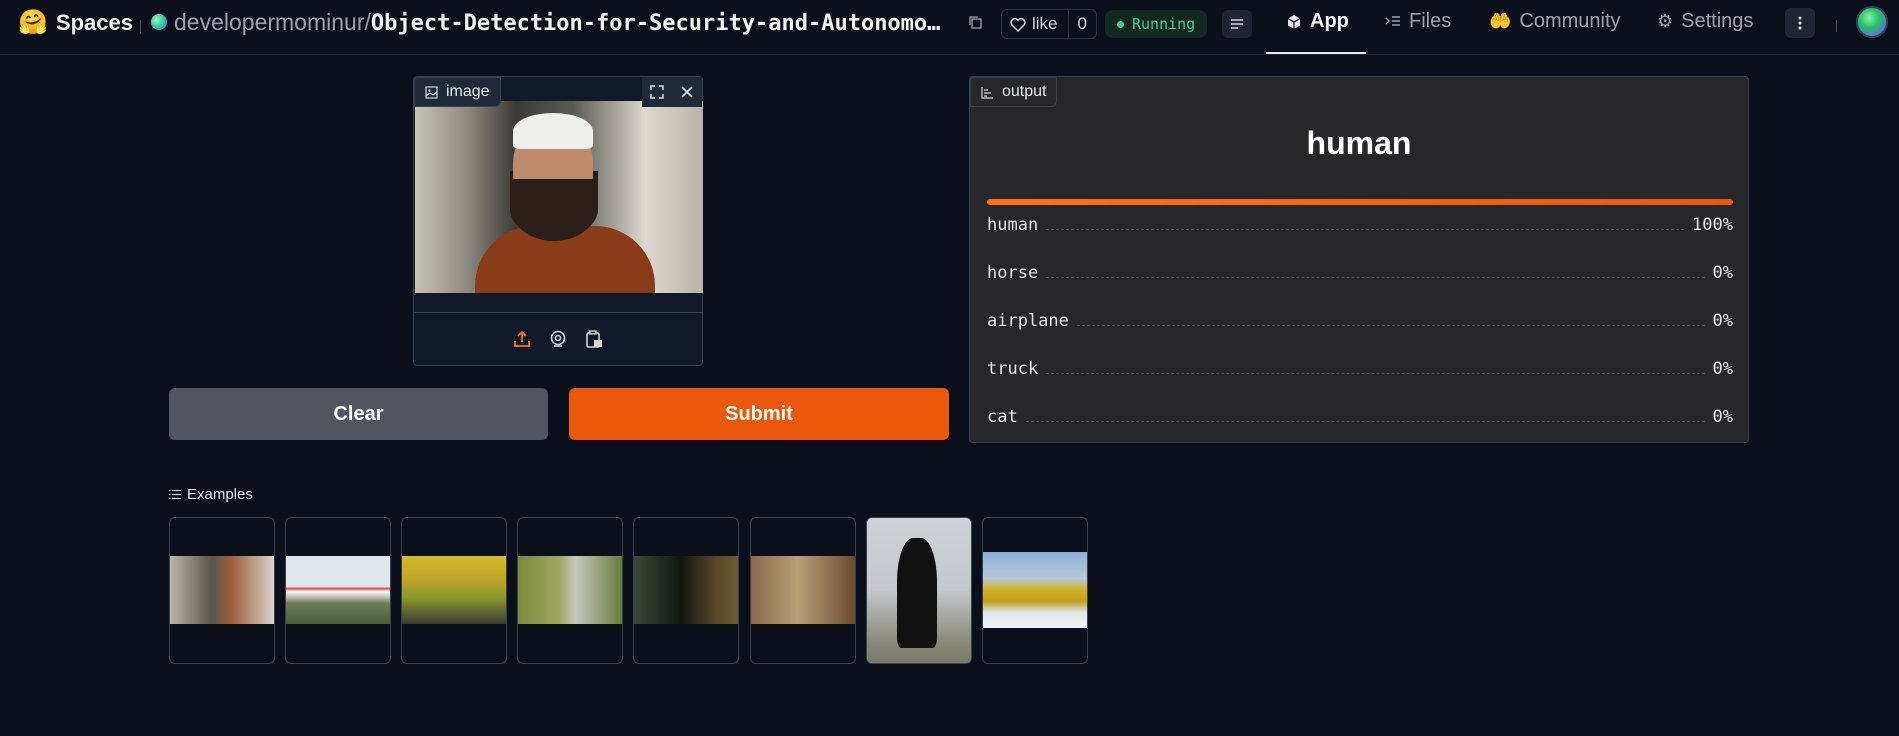 This screenshot has width=1899, height=736. What do you see at coordinates (1164, 24) in the screenshot?
I see `status-label: Running` at bounding box center [1164, 24].